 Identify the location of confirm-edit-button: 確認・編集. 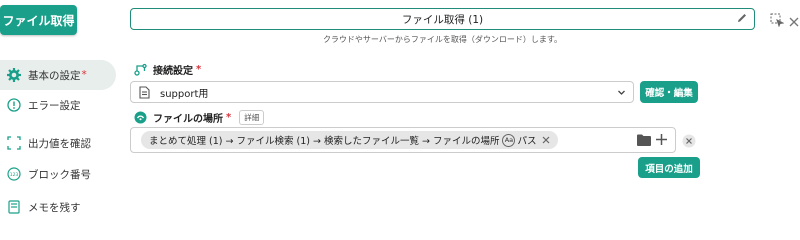
(669, 92).